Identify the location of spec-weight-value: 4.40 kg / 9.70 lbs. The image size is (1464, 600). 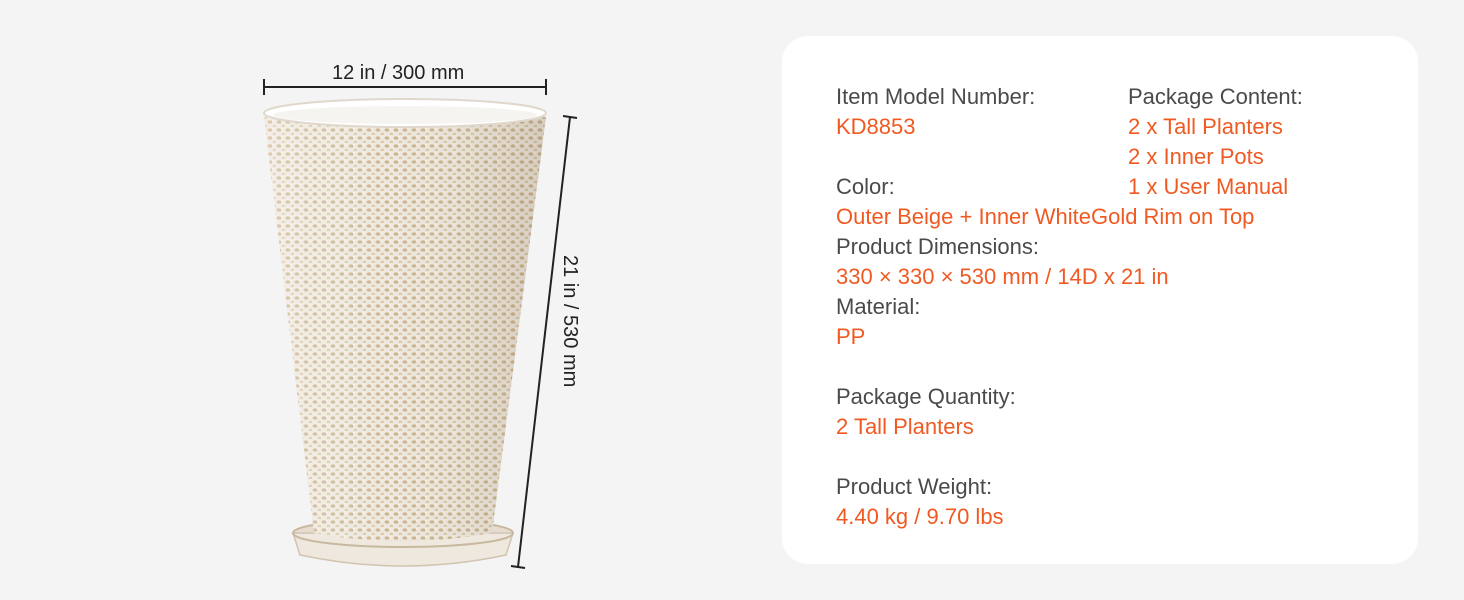
(920, 516).